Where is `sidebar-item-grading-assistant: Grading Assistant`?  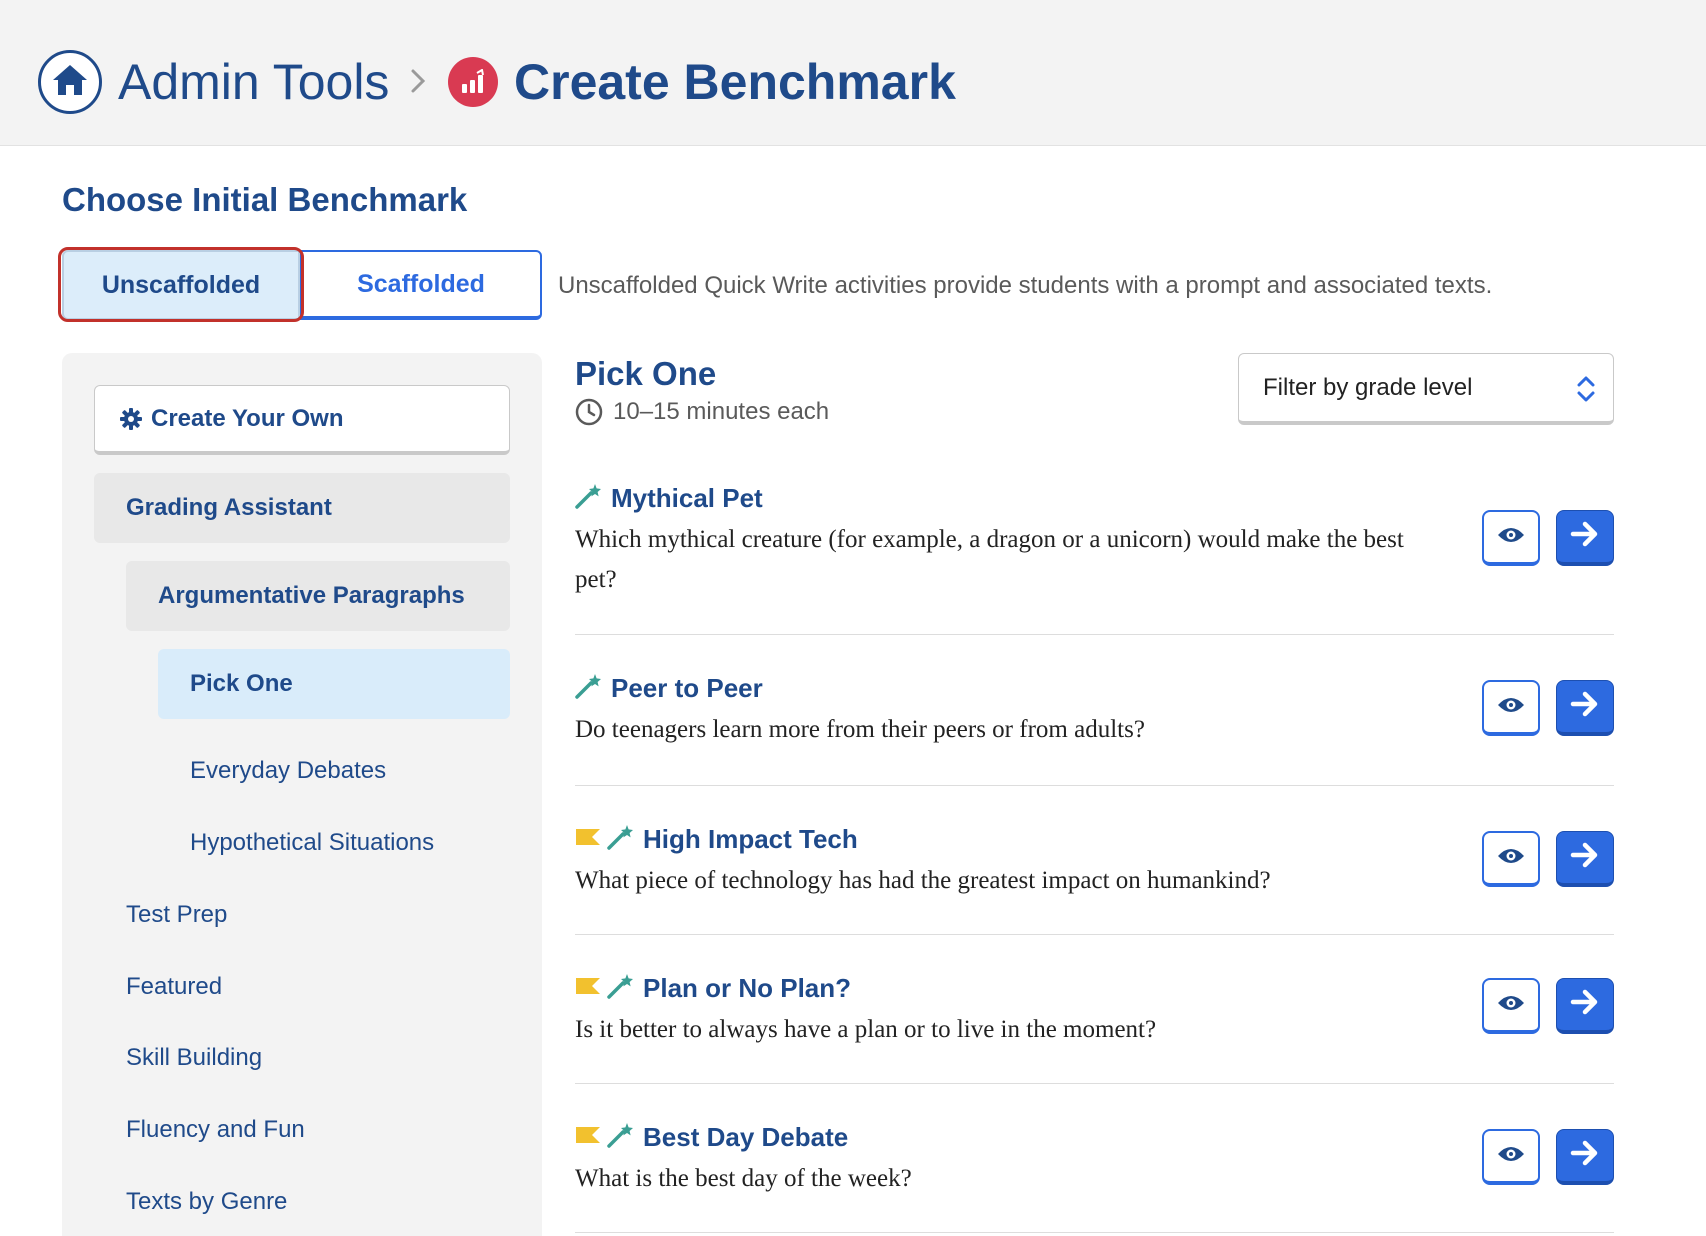
sidebar-item-grading-assistant: Grading Assistant is located at coordinates (302, 508).